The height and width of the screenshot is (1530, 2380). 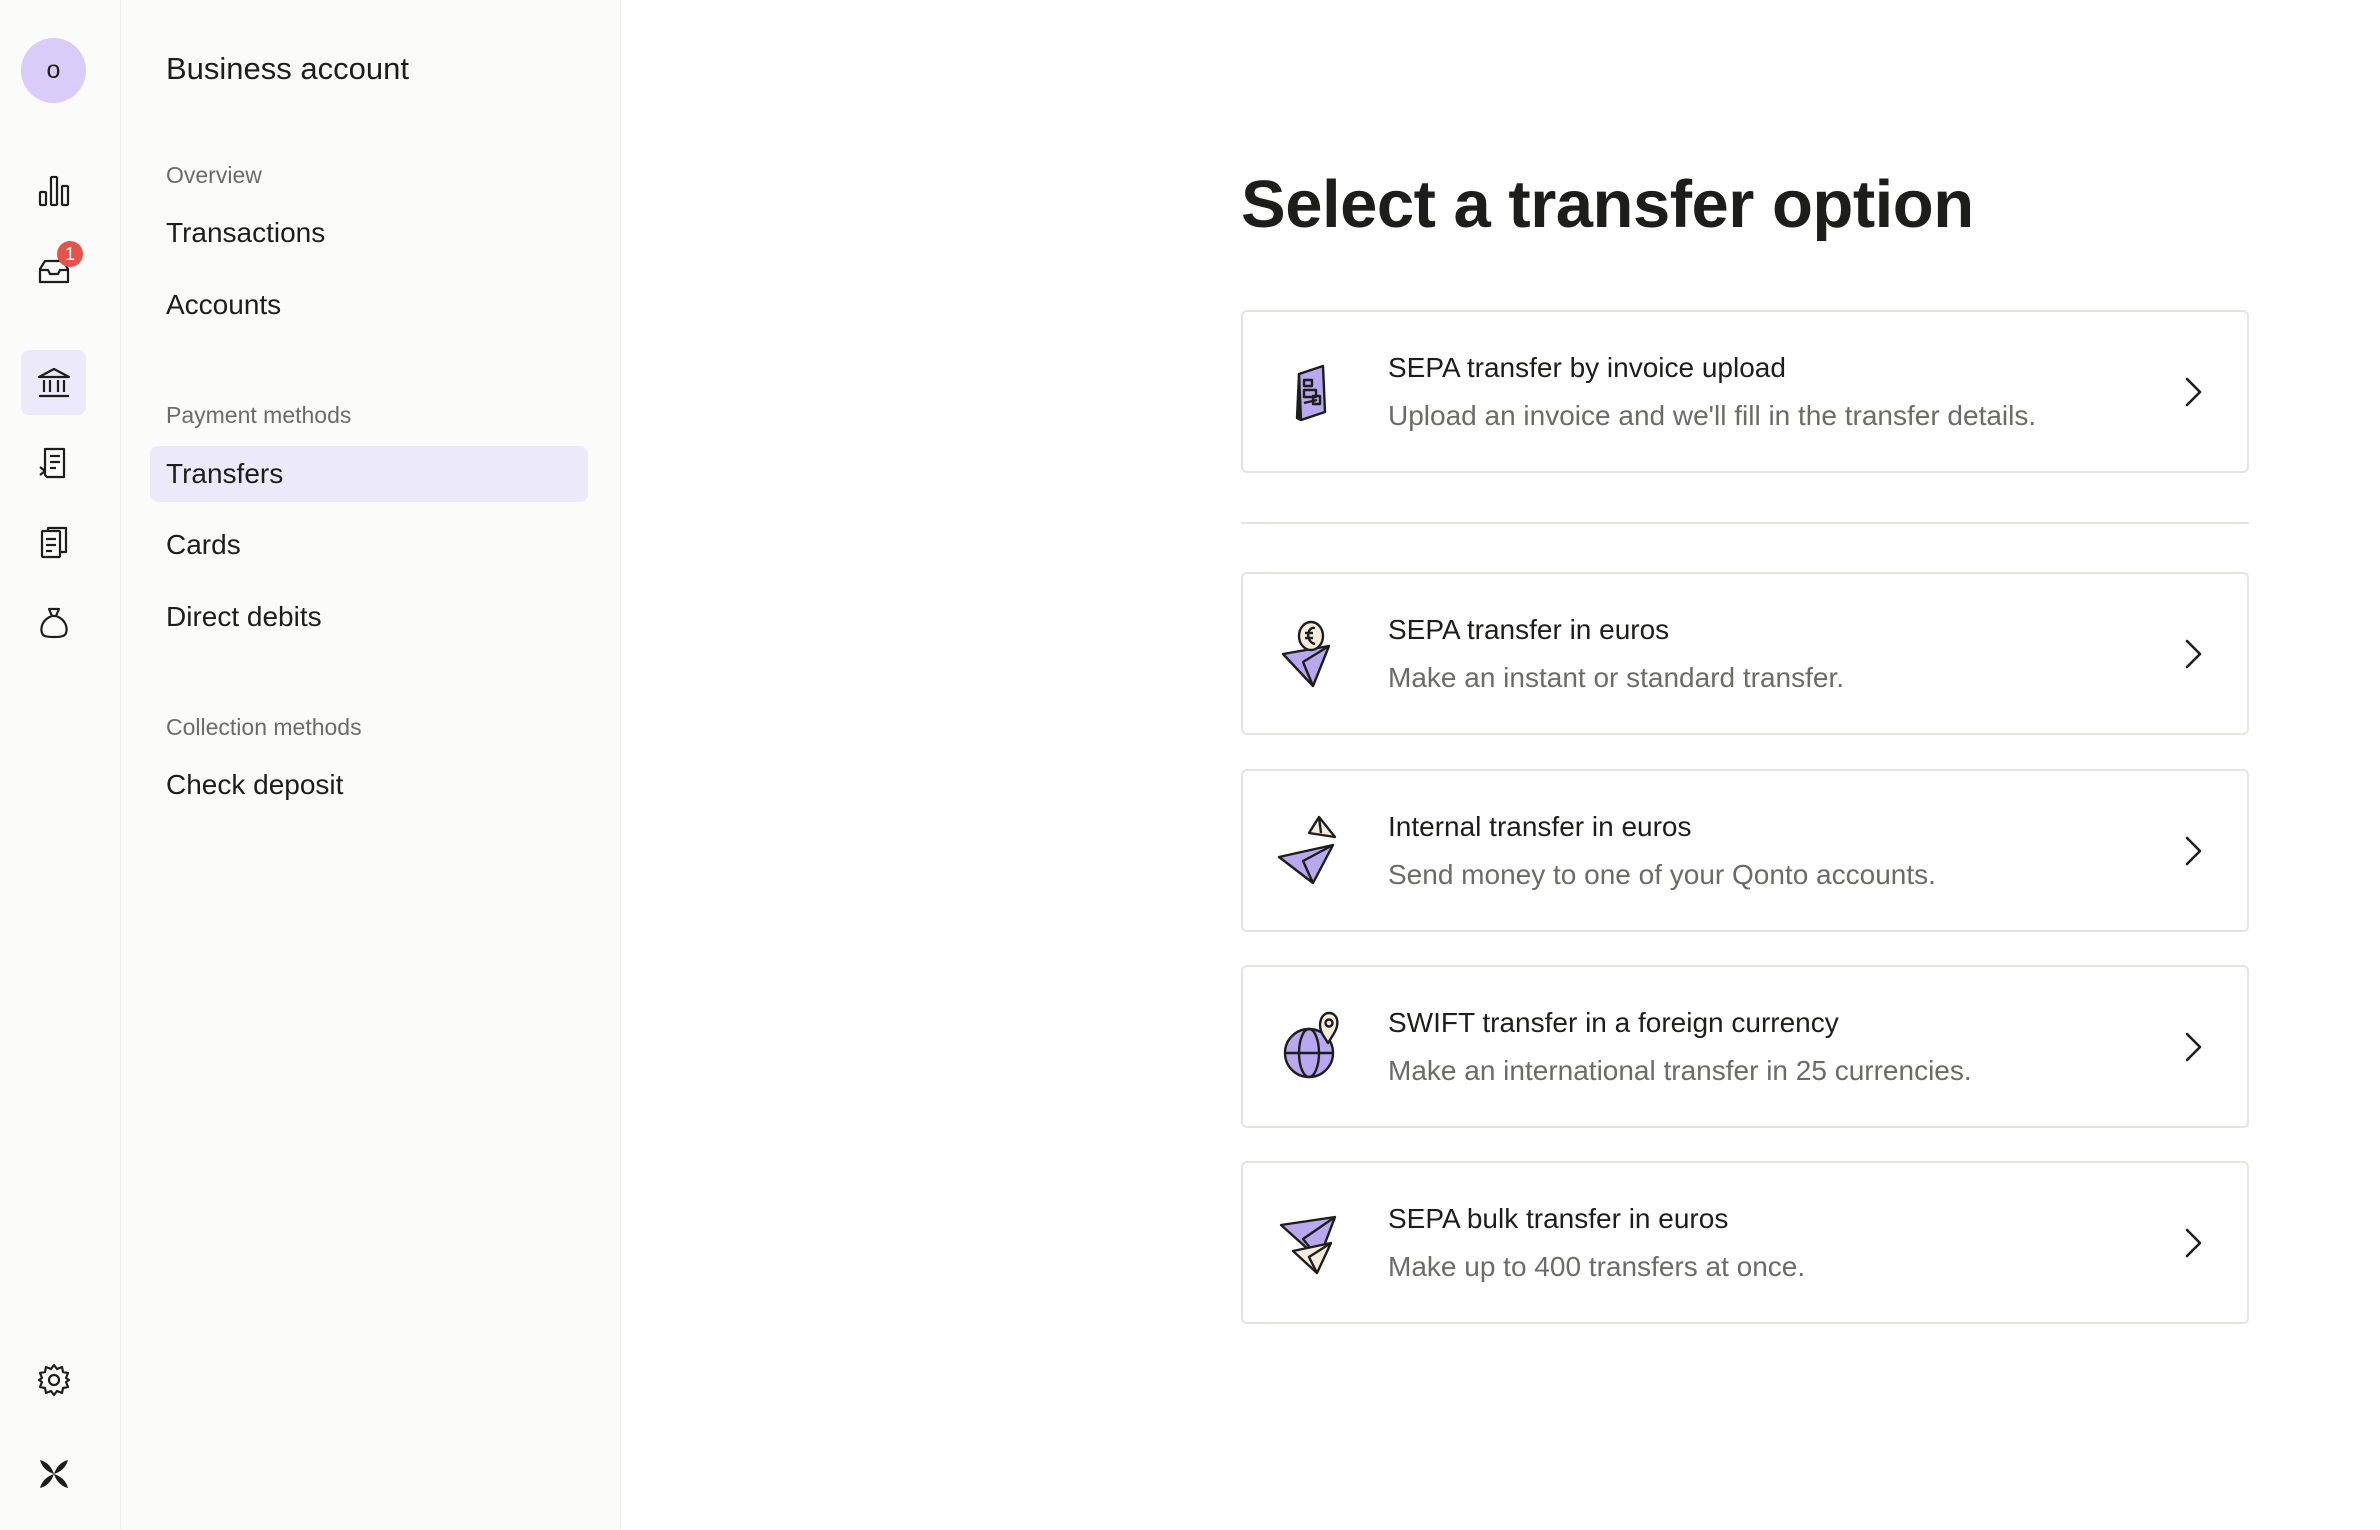 What do you see at coordinates (1597, 1266) in the screenshot?
I see `option-description: Make up to 400 transfers at once.` at bounding box center [1597, 1266].